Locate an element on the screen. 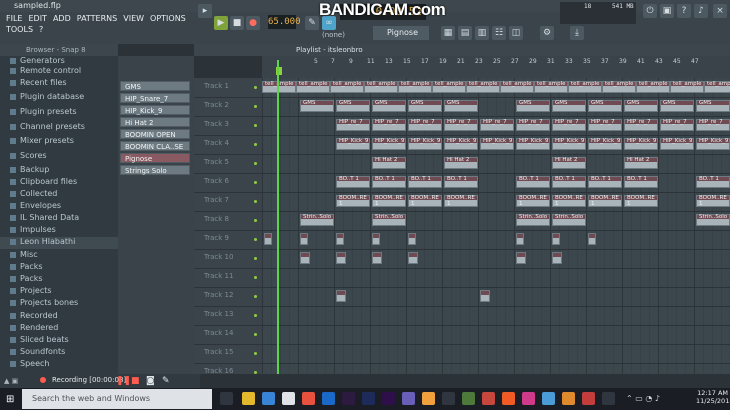 The width and height of the screenshot is (730, 410). browser-item: Backup is located at coordinates (29, 171).